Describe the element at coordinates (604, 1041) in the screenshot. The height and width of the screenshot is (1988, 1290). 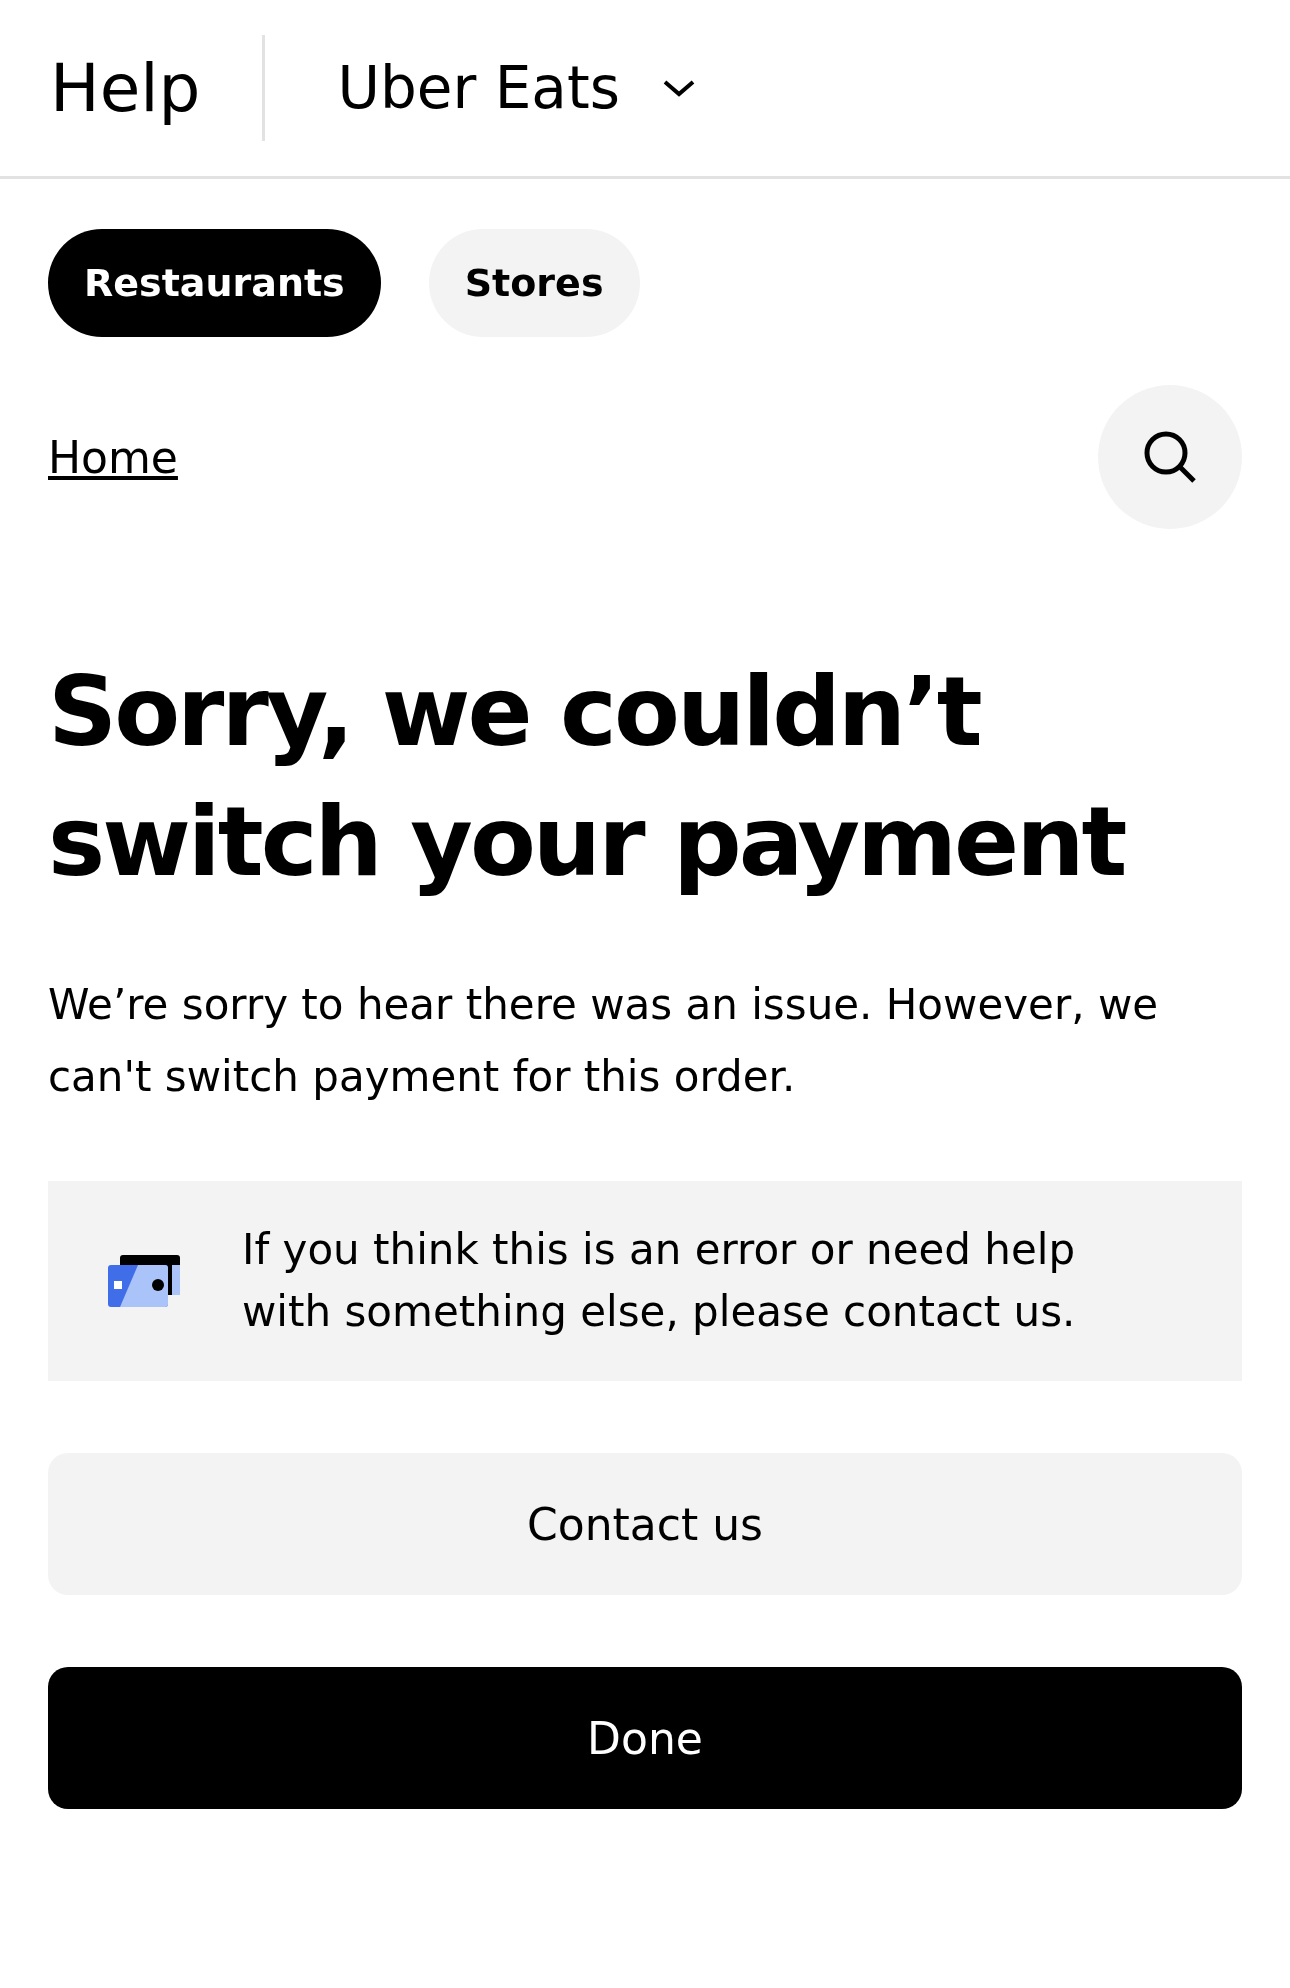
I see `message-text: We’re sorry to hear there was an issue. However, we can't switch payment for this order.` at that location.